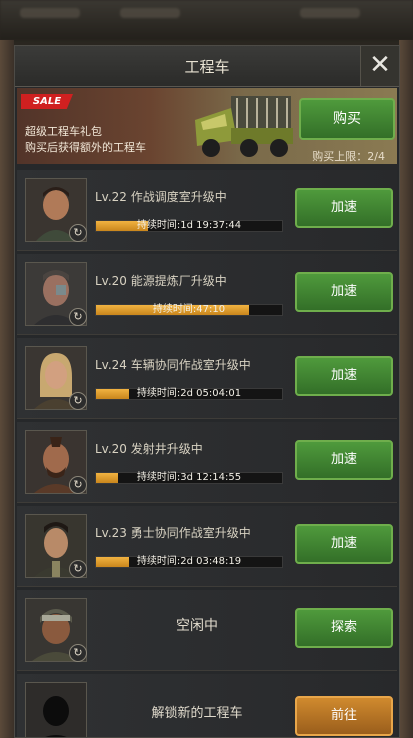 The width and height of the screenshot is (413, 738). I want to click on go-button: 前往, so click(344, 716).